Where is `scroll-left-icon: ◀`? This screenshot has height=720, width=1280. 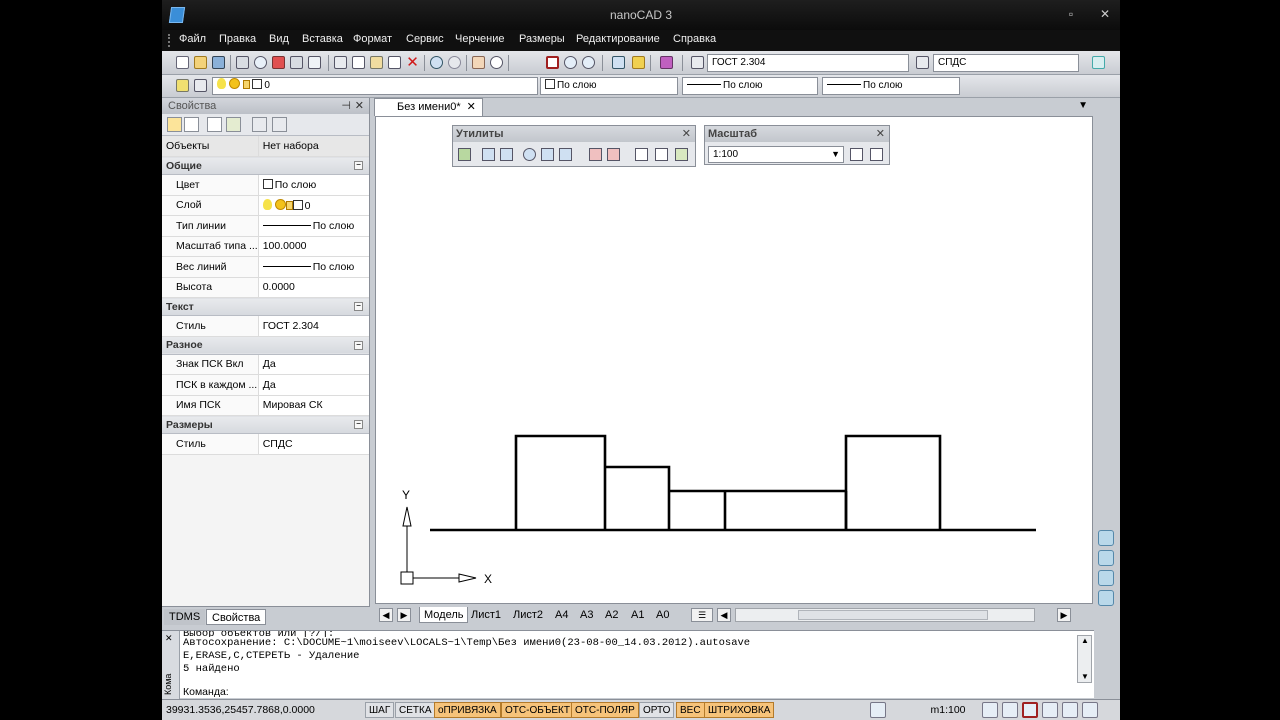
scroll-left-icon: ◀ is located at coordinates (724, 615).